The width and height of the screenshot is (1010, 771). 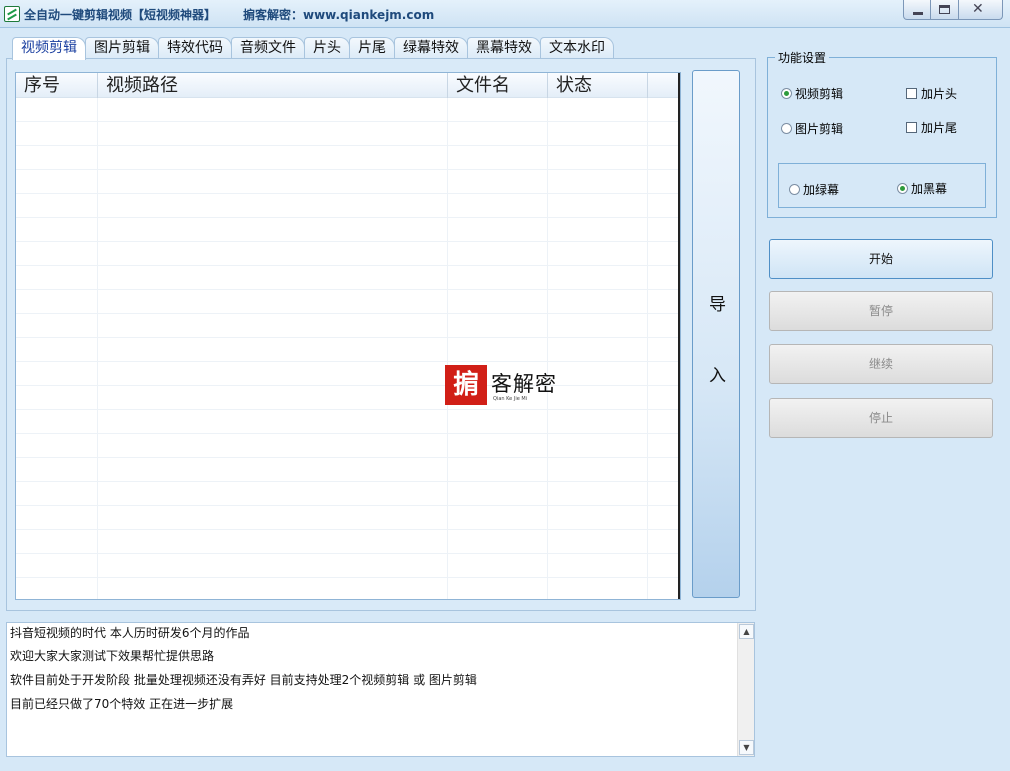 I want to click on tab-strip: 视频剪辑 图片剪辑 特效代码 音频文件 片头 片尾 绿幕特效 黑幕特效 文本水印, so click(x=313, y=48).